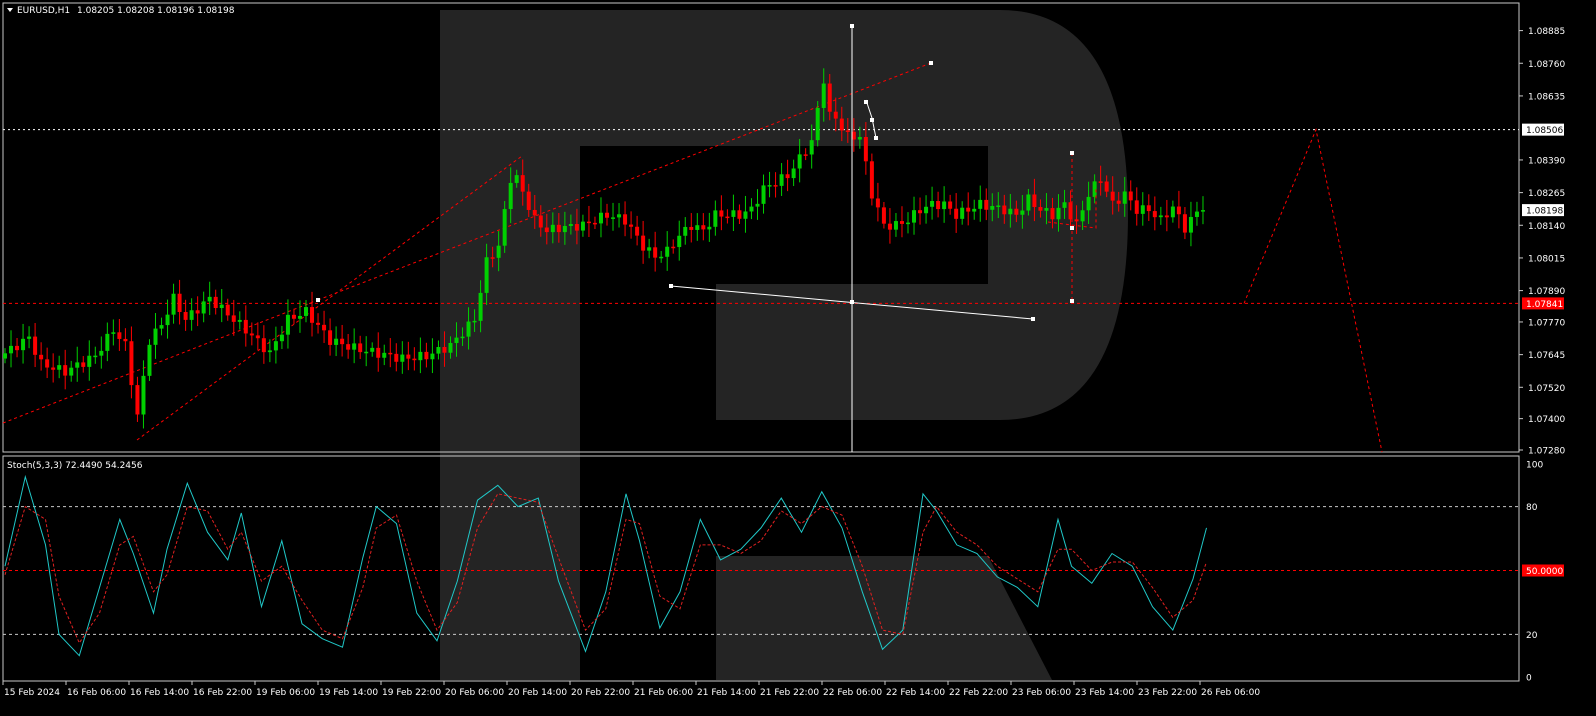  I want to click on forecast-path, so click(1313, 290).